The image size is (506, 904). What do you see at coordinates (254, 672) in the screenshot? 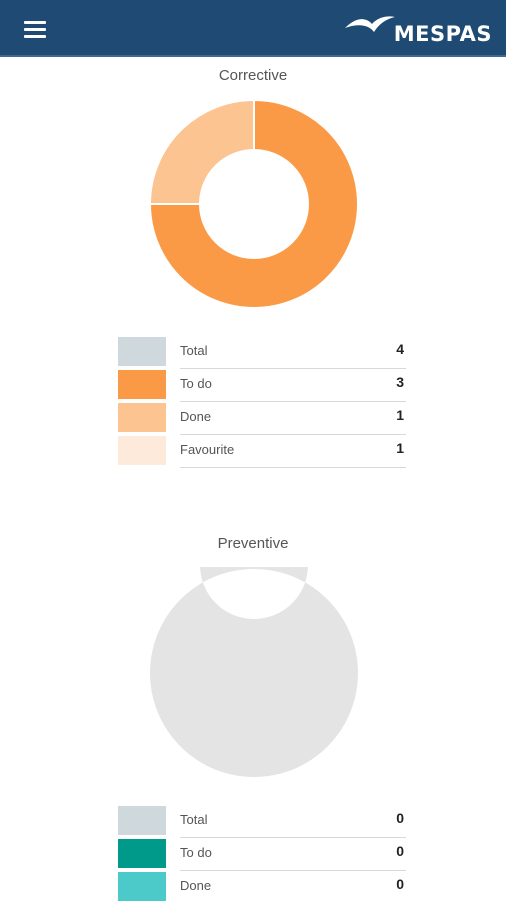
I see `preventive-donut-chart` at bounding box center [254, 672].